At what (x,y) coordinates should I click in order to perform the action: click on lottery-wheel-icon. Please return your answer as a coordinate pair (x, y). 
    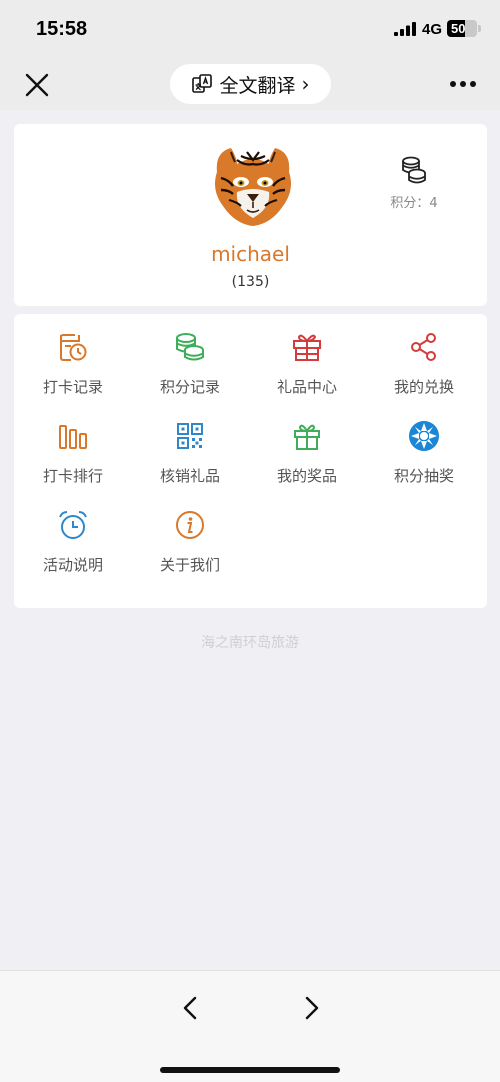
    Looking at the image, I should click on (424, 436).